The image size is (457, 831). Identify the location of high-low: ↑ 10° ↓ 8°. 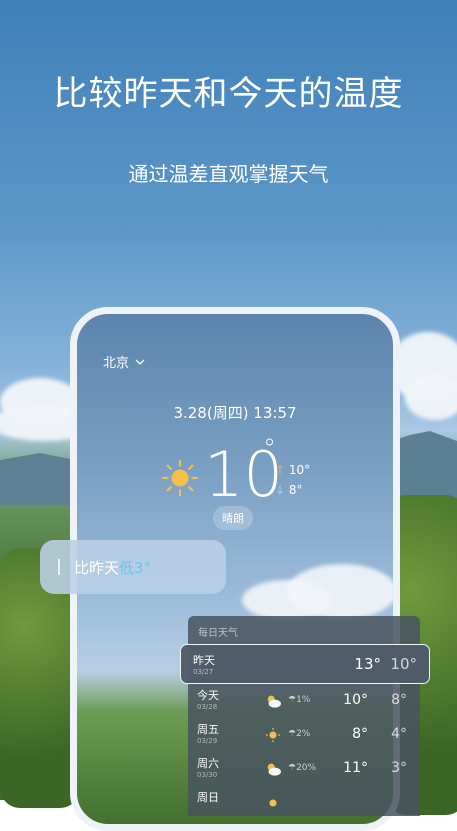
(292, 480).